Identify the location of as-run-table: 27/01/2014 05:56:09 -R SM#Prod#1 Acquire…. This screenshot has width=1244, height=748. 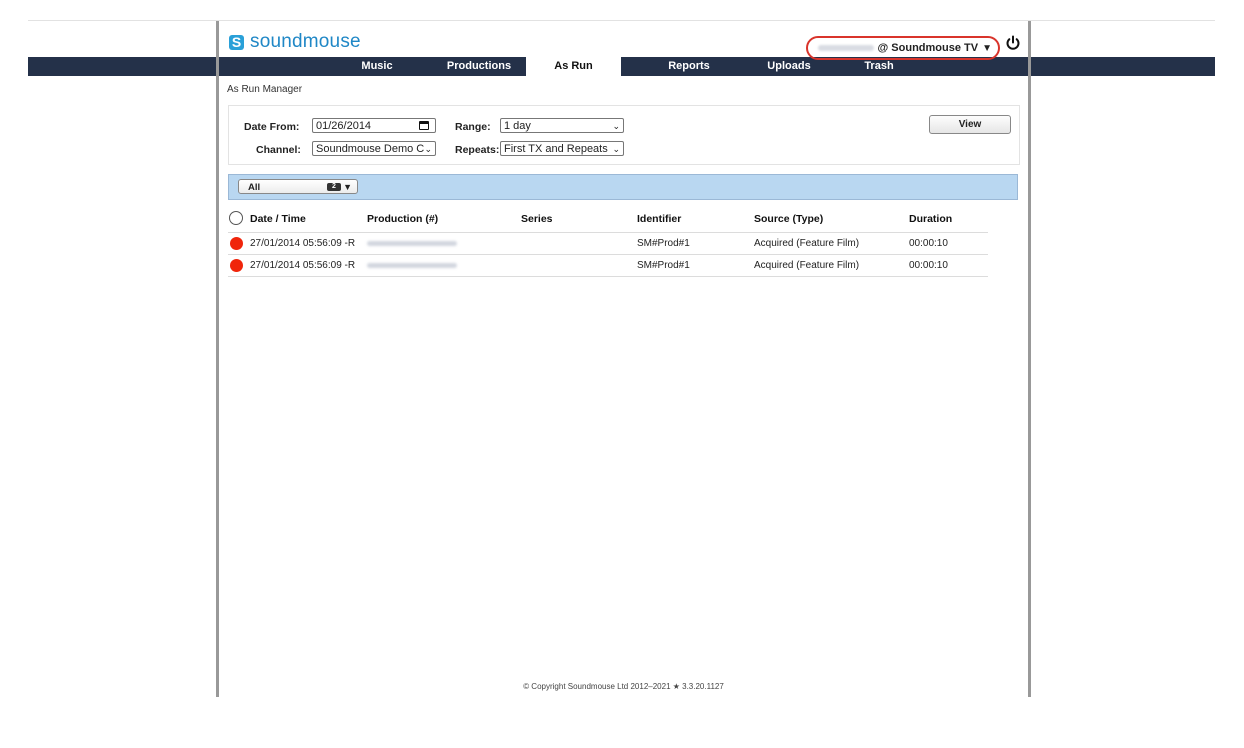
(608, 254).